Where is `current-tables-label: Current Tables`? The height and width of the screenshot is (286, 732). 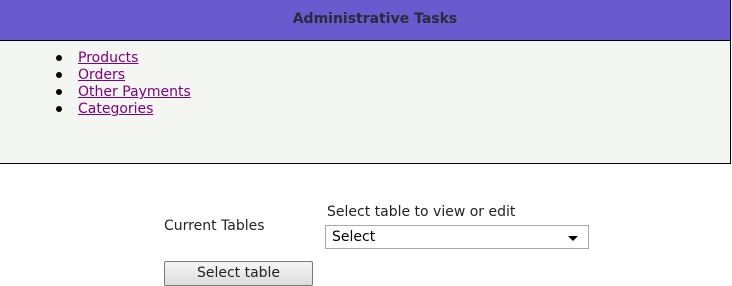
current-tables-label: Current Tables is located at coordinates (214, 226).